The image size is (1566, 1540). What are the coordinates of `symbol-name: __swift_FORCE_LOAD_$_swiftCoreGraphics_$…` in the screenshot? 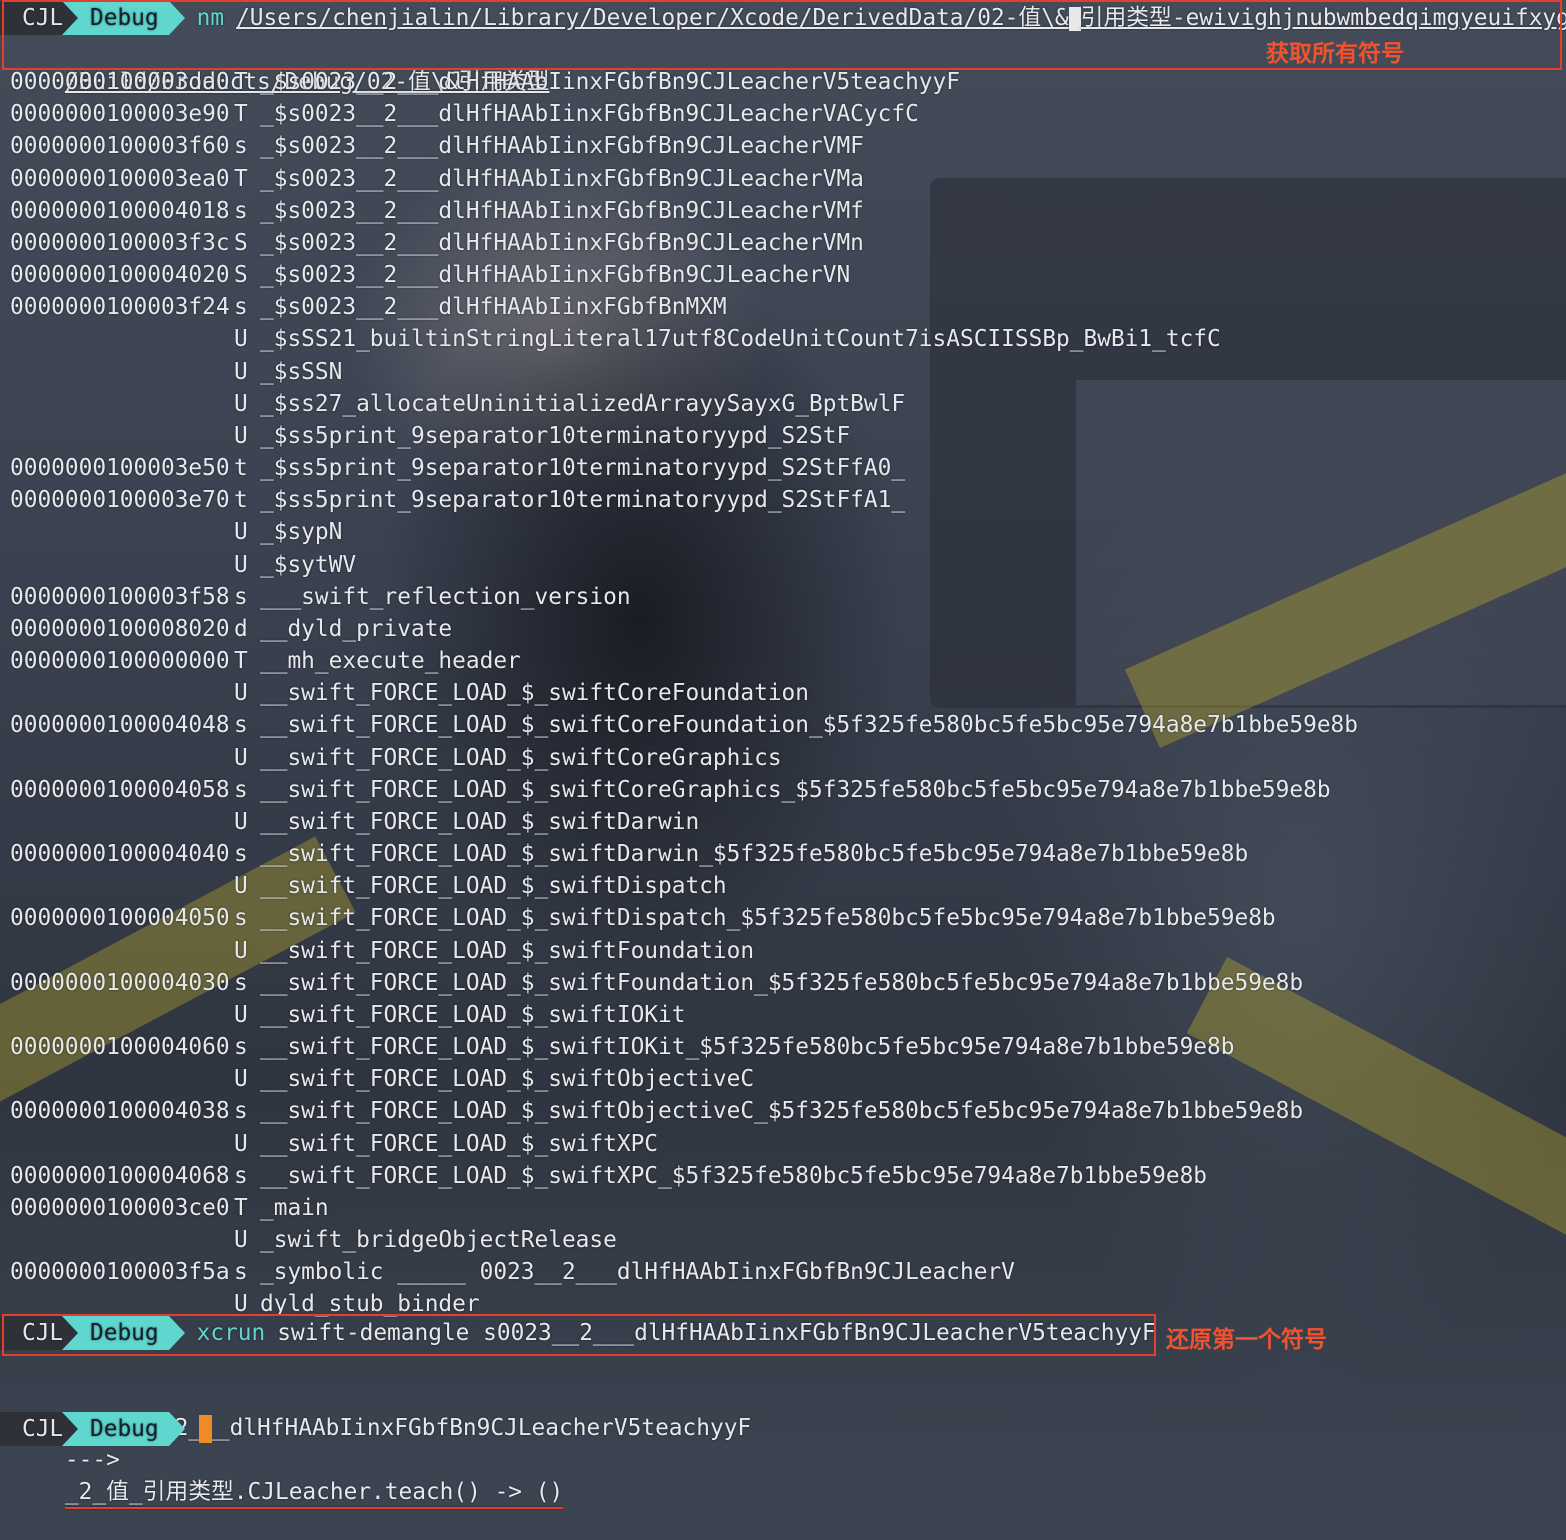 It's located at (795, 789).